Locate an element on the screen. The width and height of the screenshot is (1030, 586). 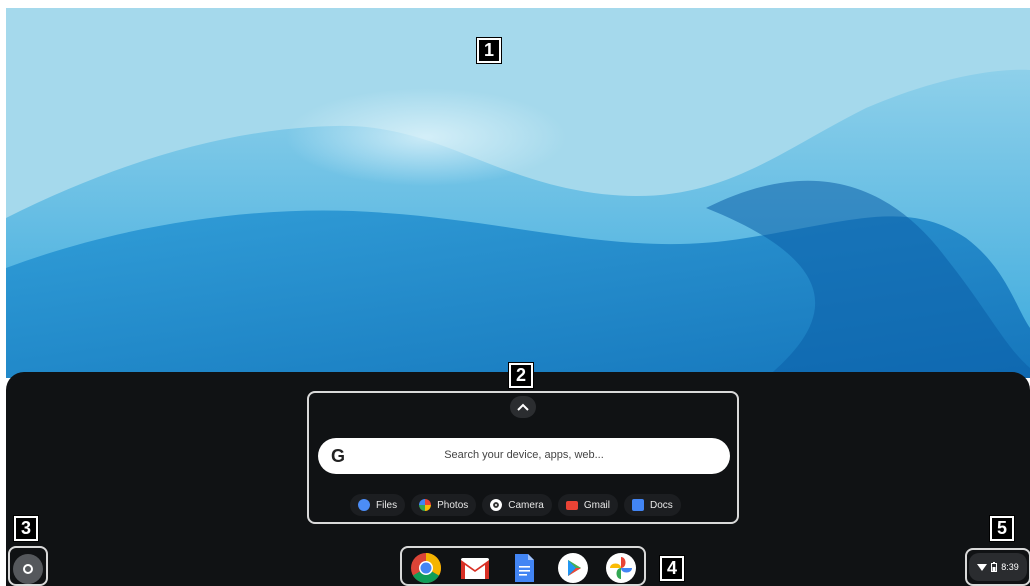
shelf-photos is located at coordinates (621, 568).